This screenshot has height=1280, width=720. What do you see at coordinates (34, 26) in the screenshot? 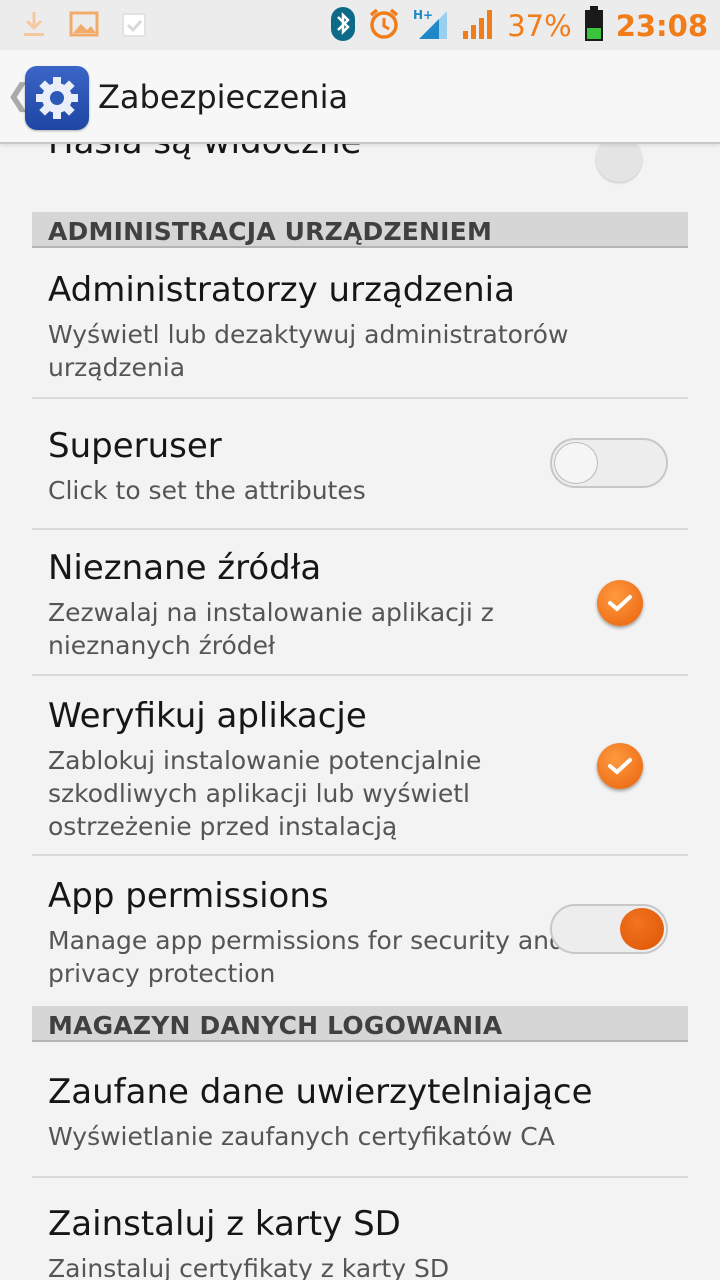
I see `download-icon` at bounding box center [34, 26].